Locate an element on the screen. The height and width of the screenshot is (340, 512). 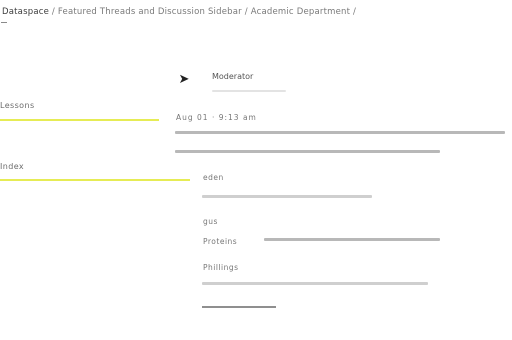
comment-author: gus is located at coordinates (210, 221).